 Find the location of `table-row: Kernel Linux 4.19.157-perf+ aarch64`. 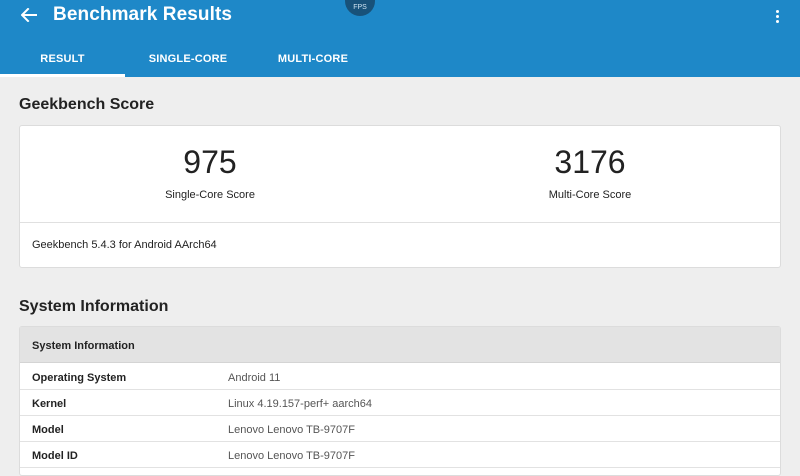

table-row: Kernel Linux 4.19.157-perf+ aarch64 is located at coordinates (400, 403).